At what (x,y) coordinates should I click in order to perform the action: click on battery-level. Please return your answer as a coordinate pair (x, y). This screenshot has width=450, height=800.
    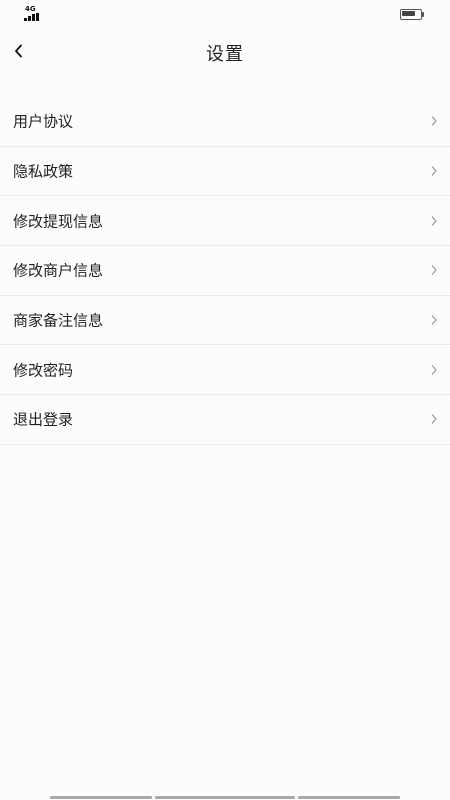
    Looking at the image, I should click on (408, 13).